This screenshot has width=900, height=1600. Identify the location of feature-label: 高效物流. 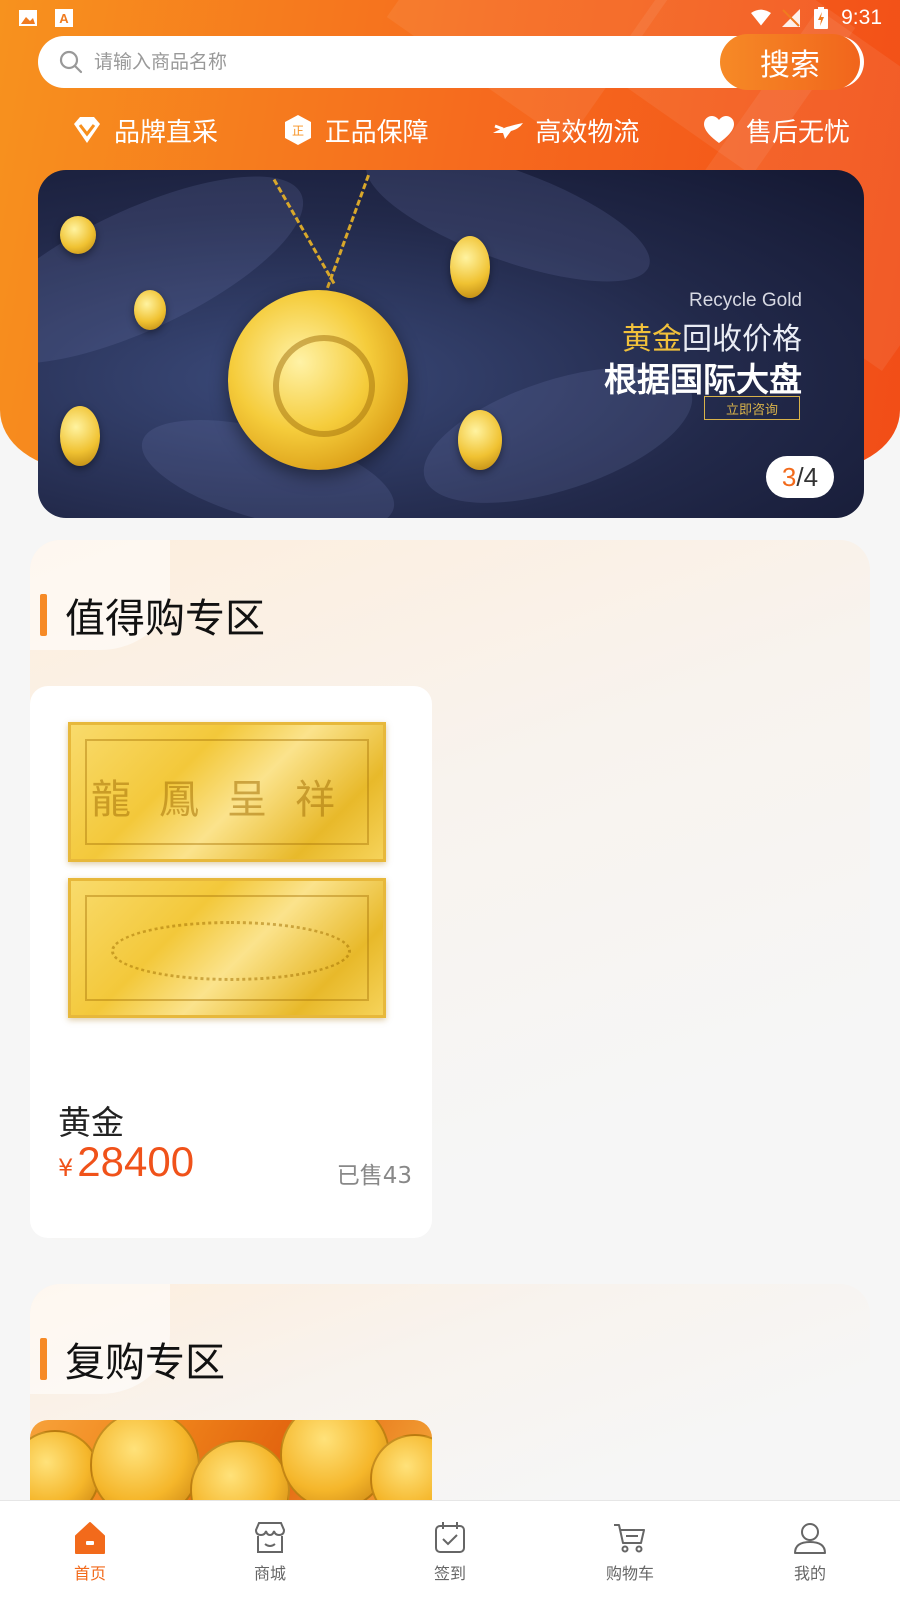
(587, 132).